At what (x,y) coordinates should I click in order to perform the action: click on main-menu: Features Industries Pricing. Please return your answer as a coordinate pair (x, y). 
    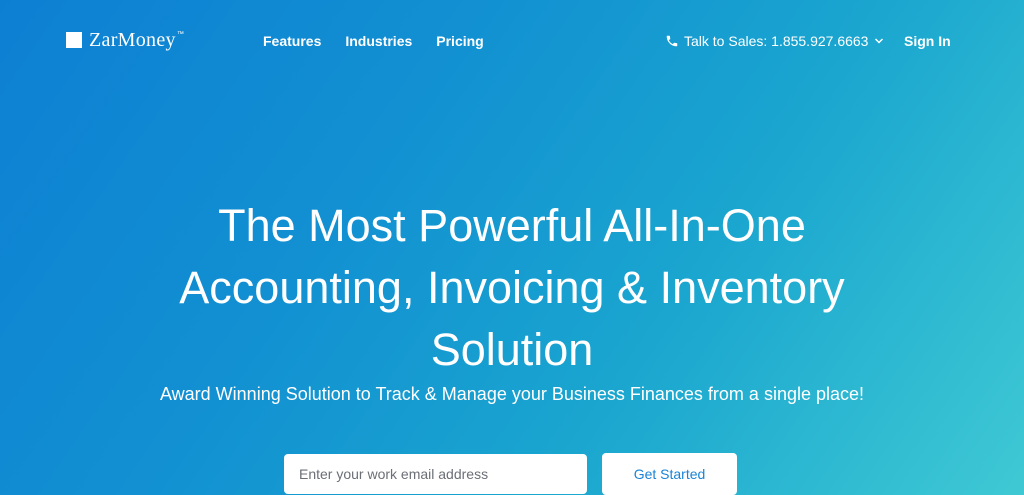
    Looking at the image, I should click on (385, 41).